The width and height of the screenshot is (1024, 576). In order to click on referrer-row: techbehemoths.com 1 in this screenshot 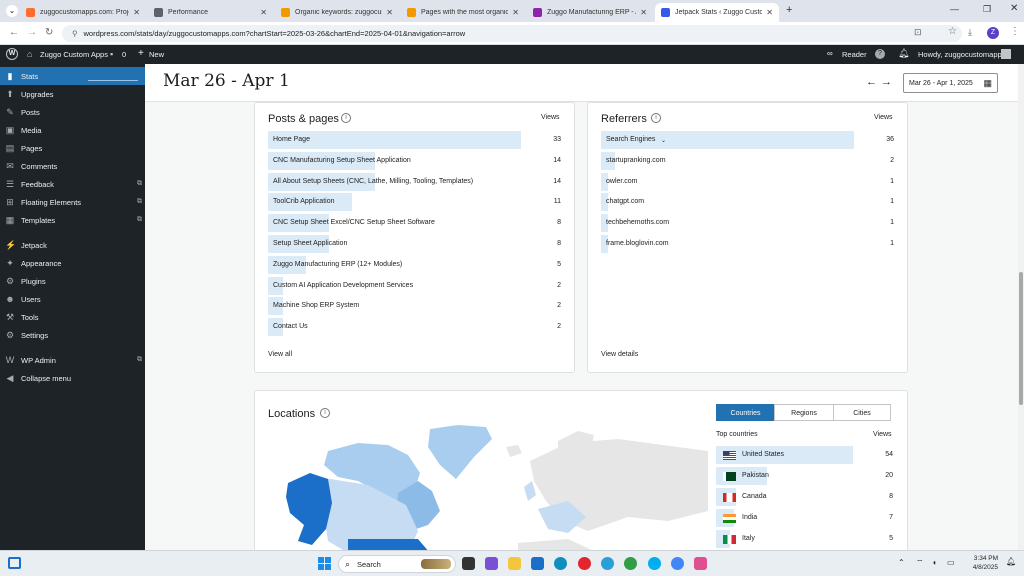, I will do `click(748, 223)`.